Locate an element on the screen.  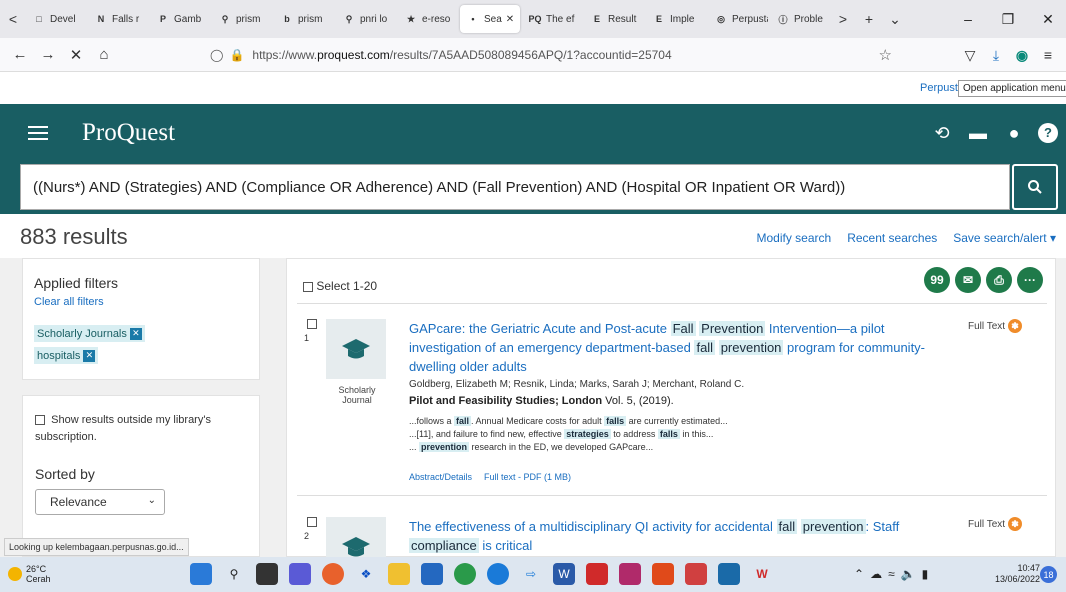
restore-icon: ❐ is located at coordinates (1008, 19).